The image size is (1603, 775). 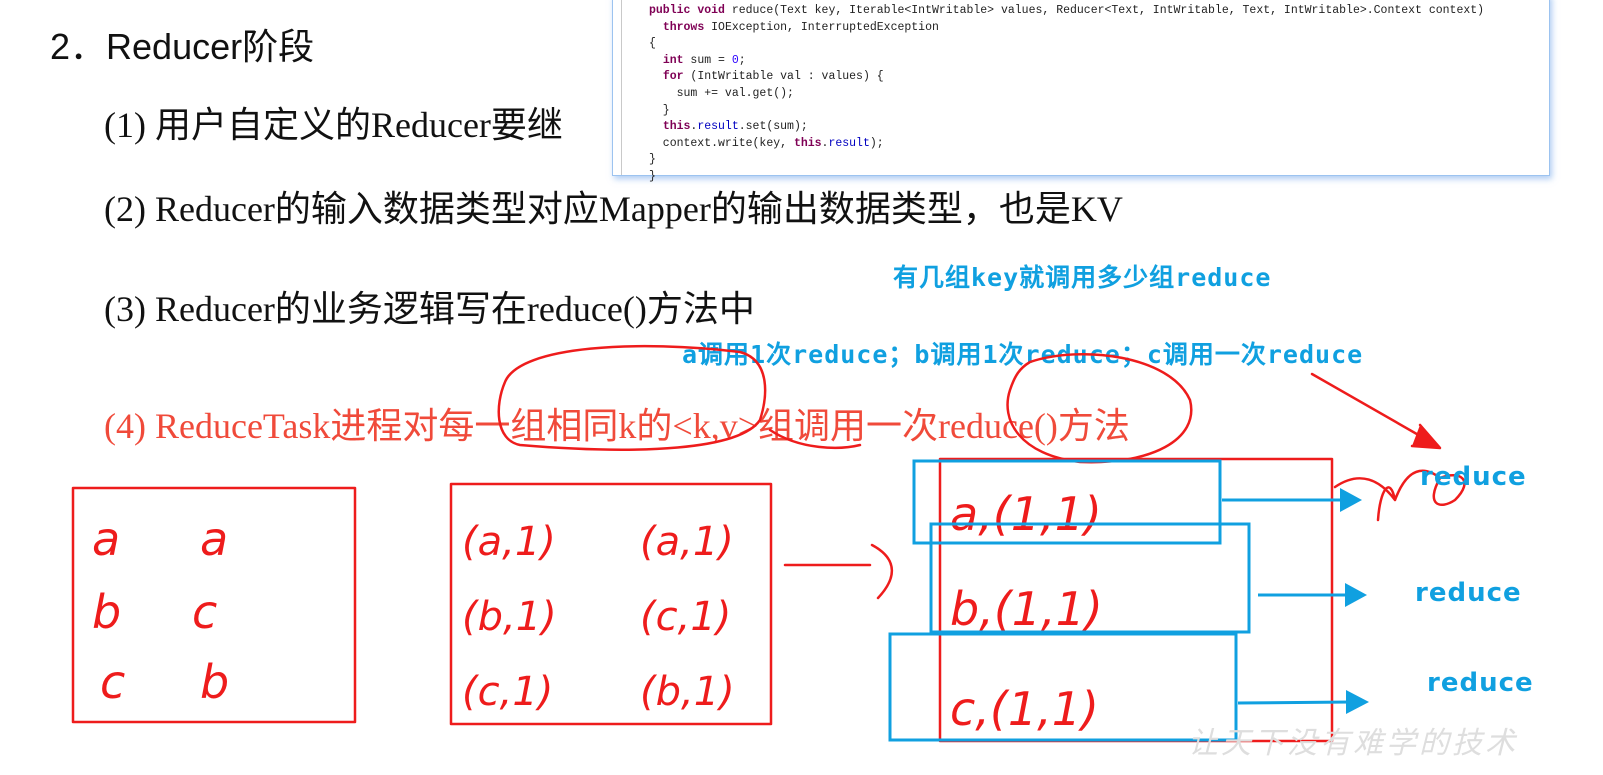 I want to click on hand-group: b,(1,1), so click(x=1026, y=609).